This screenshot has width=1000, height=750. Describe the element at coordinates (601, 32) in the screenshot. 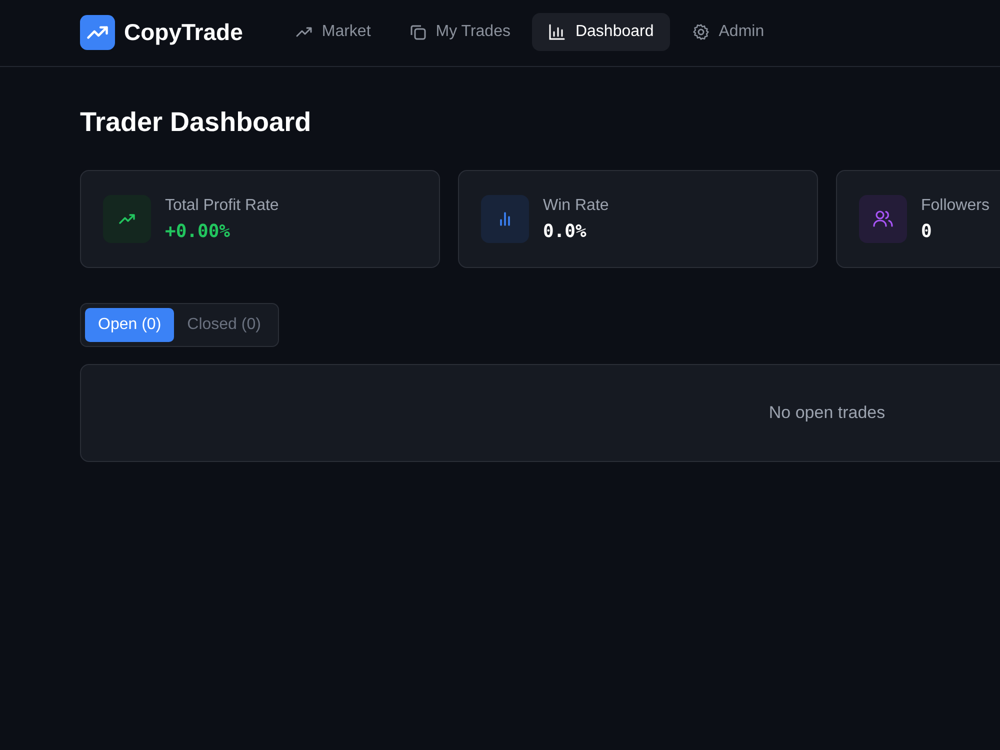

I see `nav-link: Dashboard` at that location.